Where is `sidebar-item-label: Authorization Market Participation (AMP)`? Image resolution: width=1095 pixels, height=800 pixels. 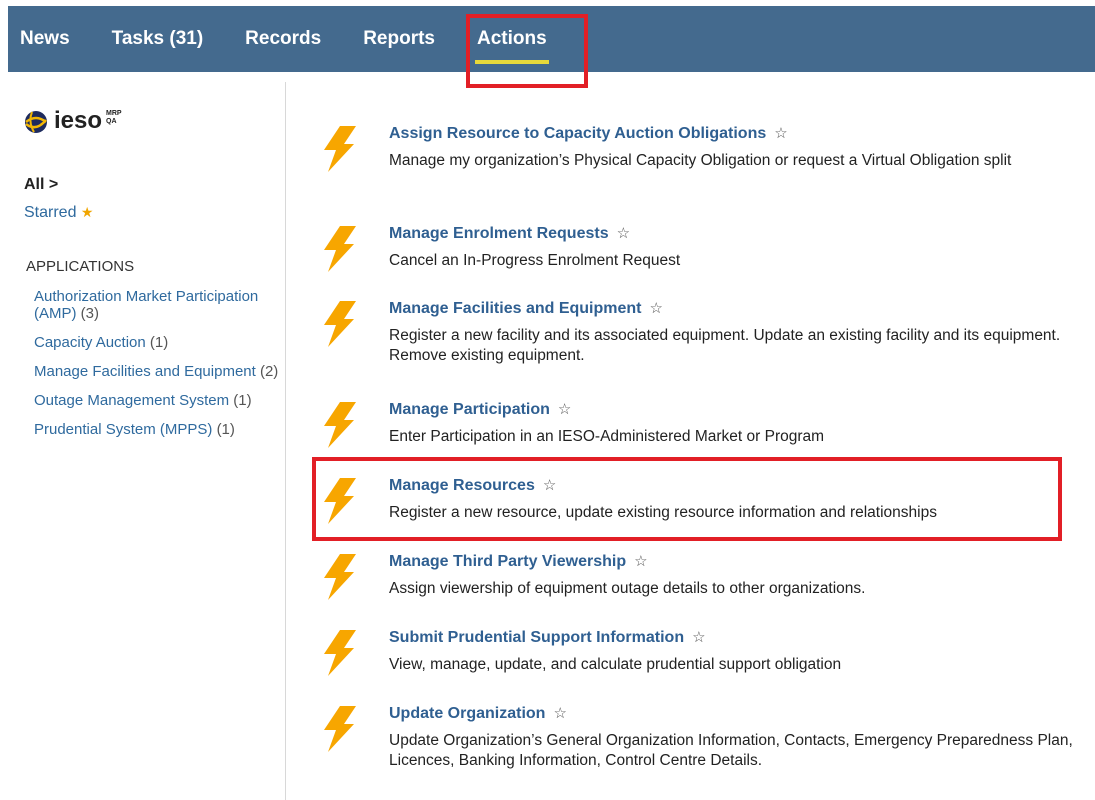
sidebar-item-label: Authorization Market Participation (AMP) is located at coordinates (146, 305).